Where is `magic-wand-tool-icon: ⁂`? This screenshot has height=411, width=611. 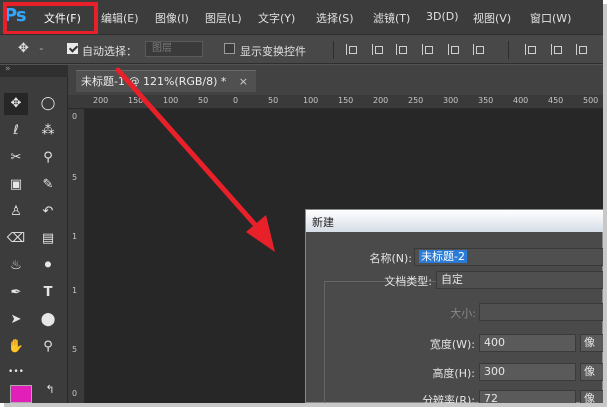 magic-wand-tool-icon: ⁂ is located at coordinates (48, 131).